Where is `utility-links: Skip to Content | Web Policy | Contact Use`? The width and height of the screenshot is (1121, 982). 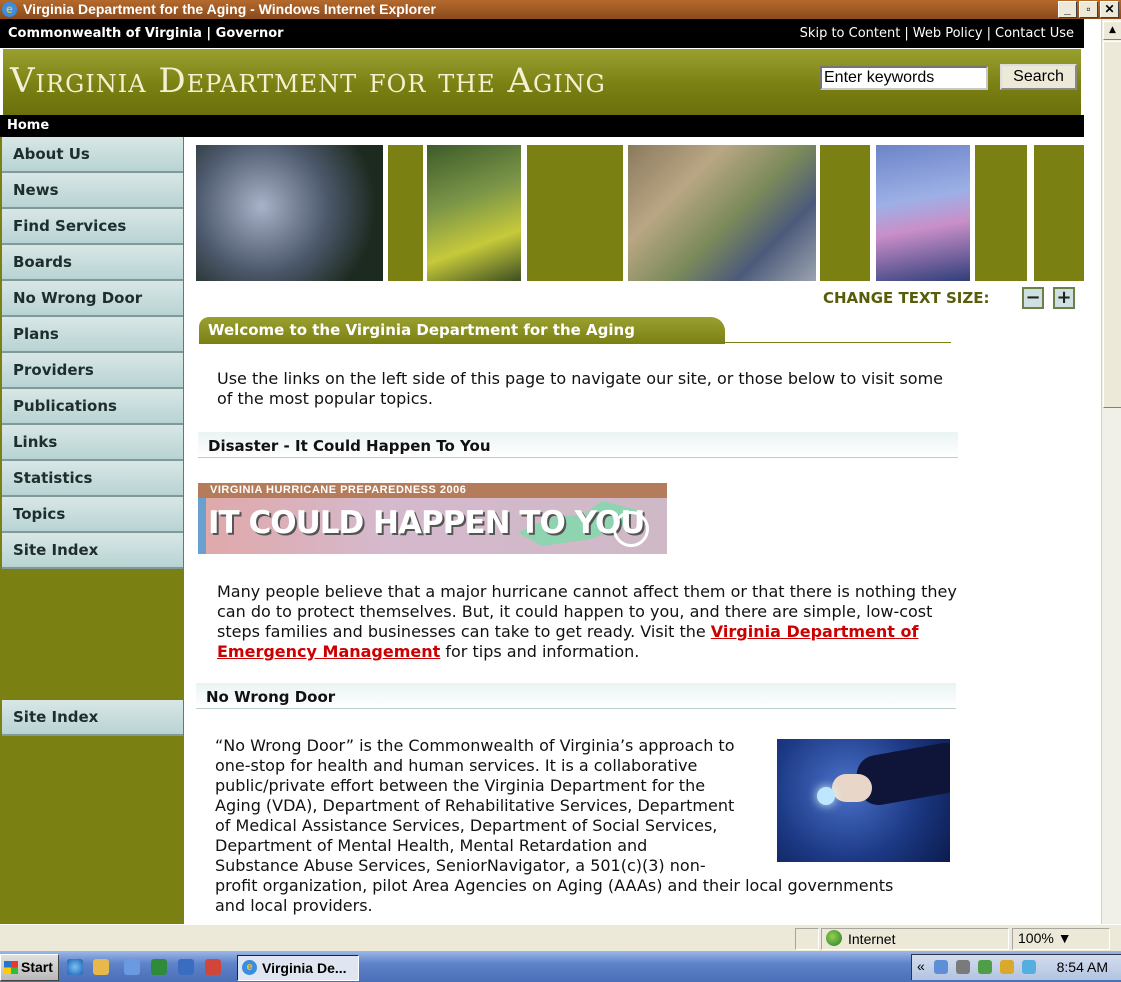
utility-links: Skip to Content | Web Policy | Contact Use is located at coordinates (937, 33).